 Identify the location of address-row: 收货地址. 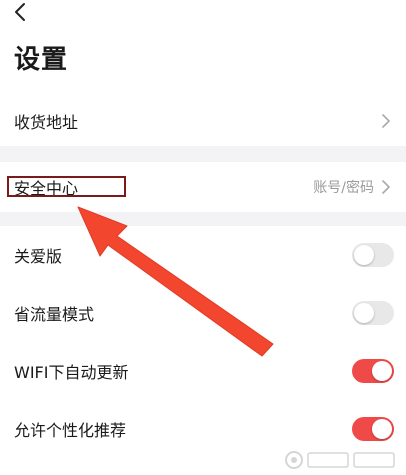
(203, 121).